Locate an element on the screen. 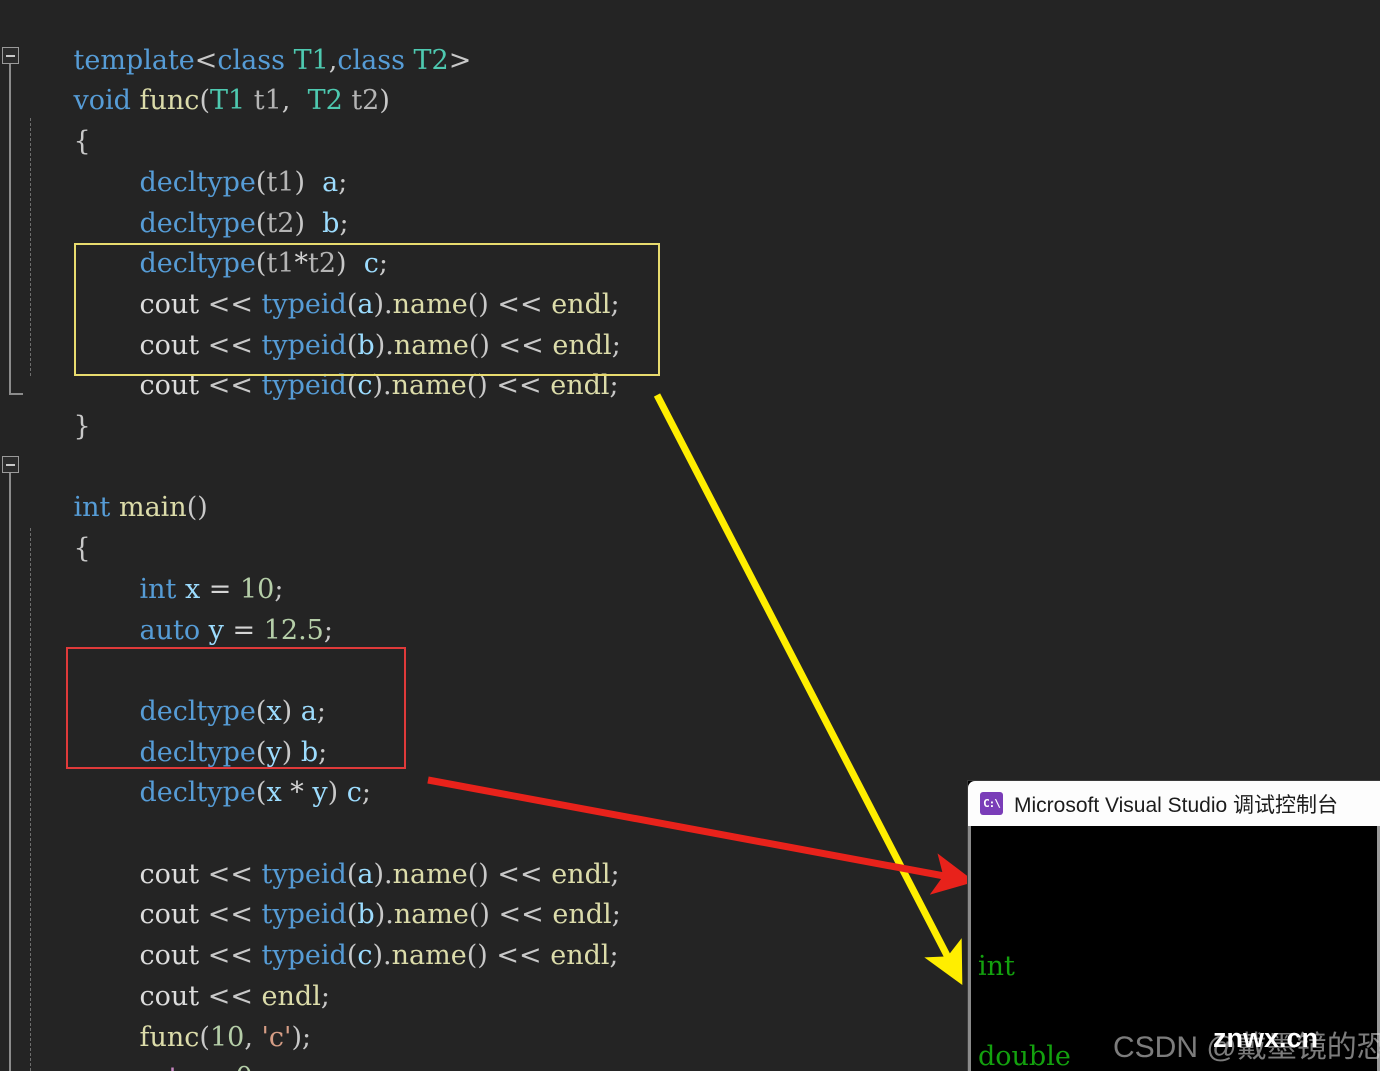 The image size is (1380, 1071). red-arrow is located at coordinates (701, 835).